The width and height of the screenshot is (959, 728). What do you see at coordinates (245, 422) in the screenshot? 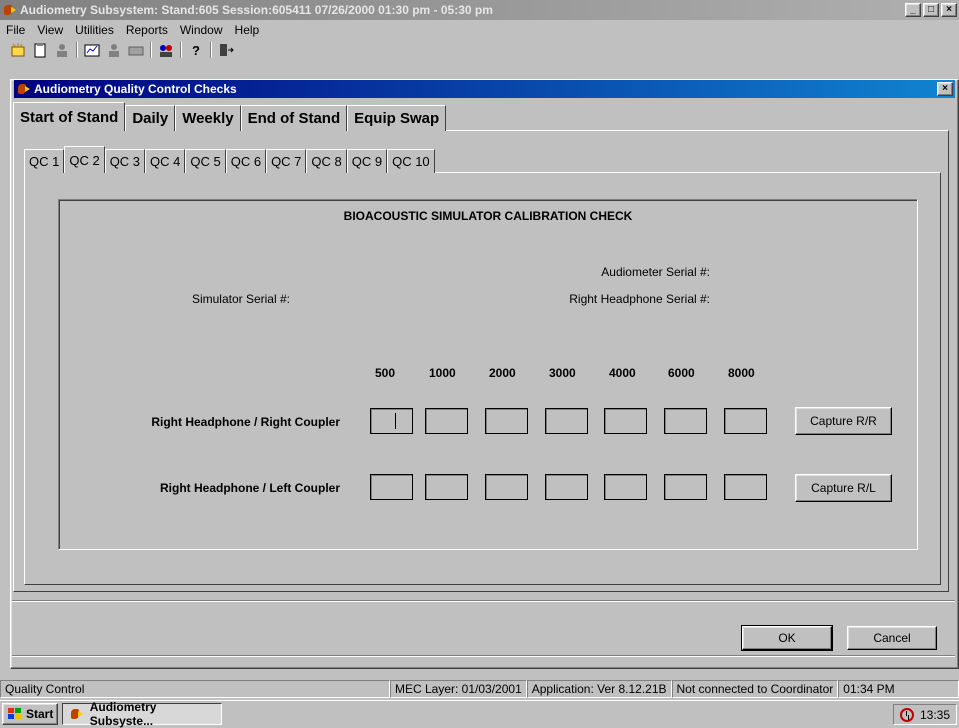
I see `row-label-right-right: Right Headphone / Right Coupler` at bounding box center [245, 422].